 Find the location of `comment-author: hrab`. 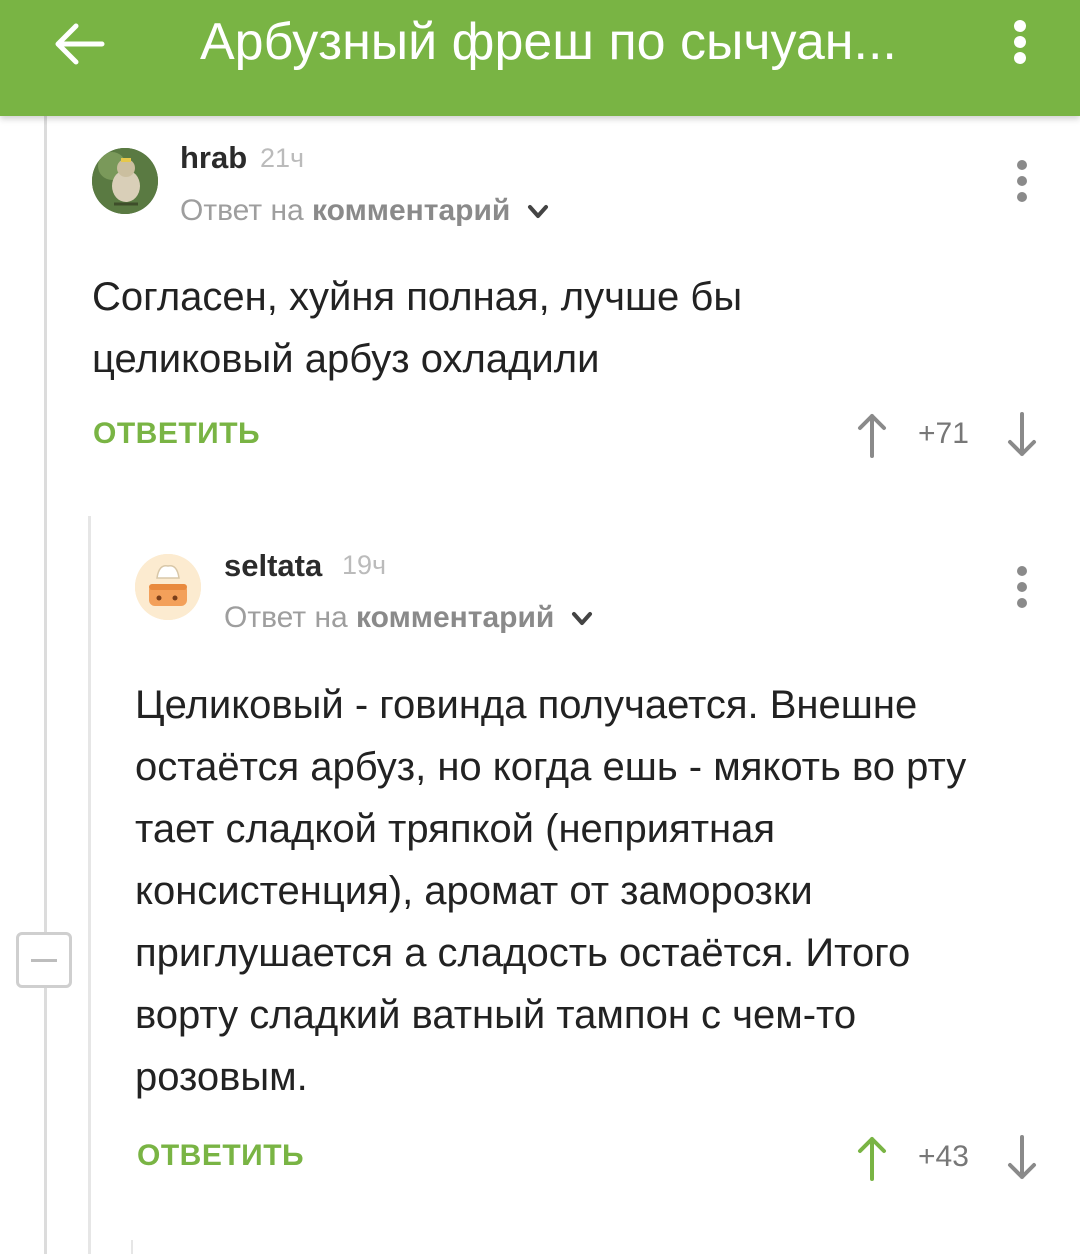

comment-author: hrab is located at coordinates (213, 158).